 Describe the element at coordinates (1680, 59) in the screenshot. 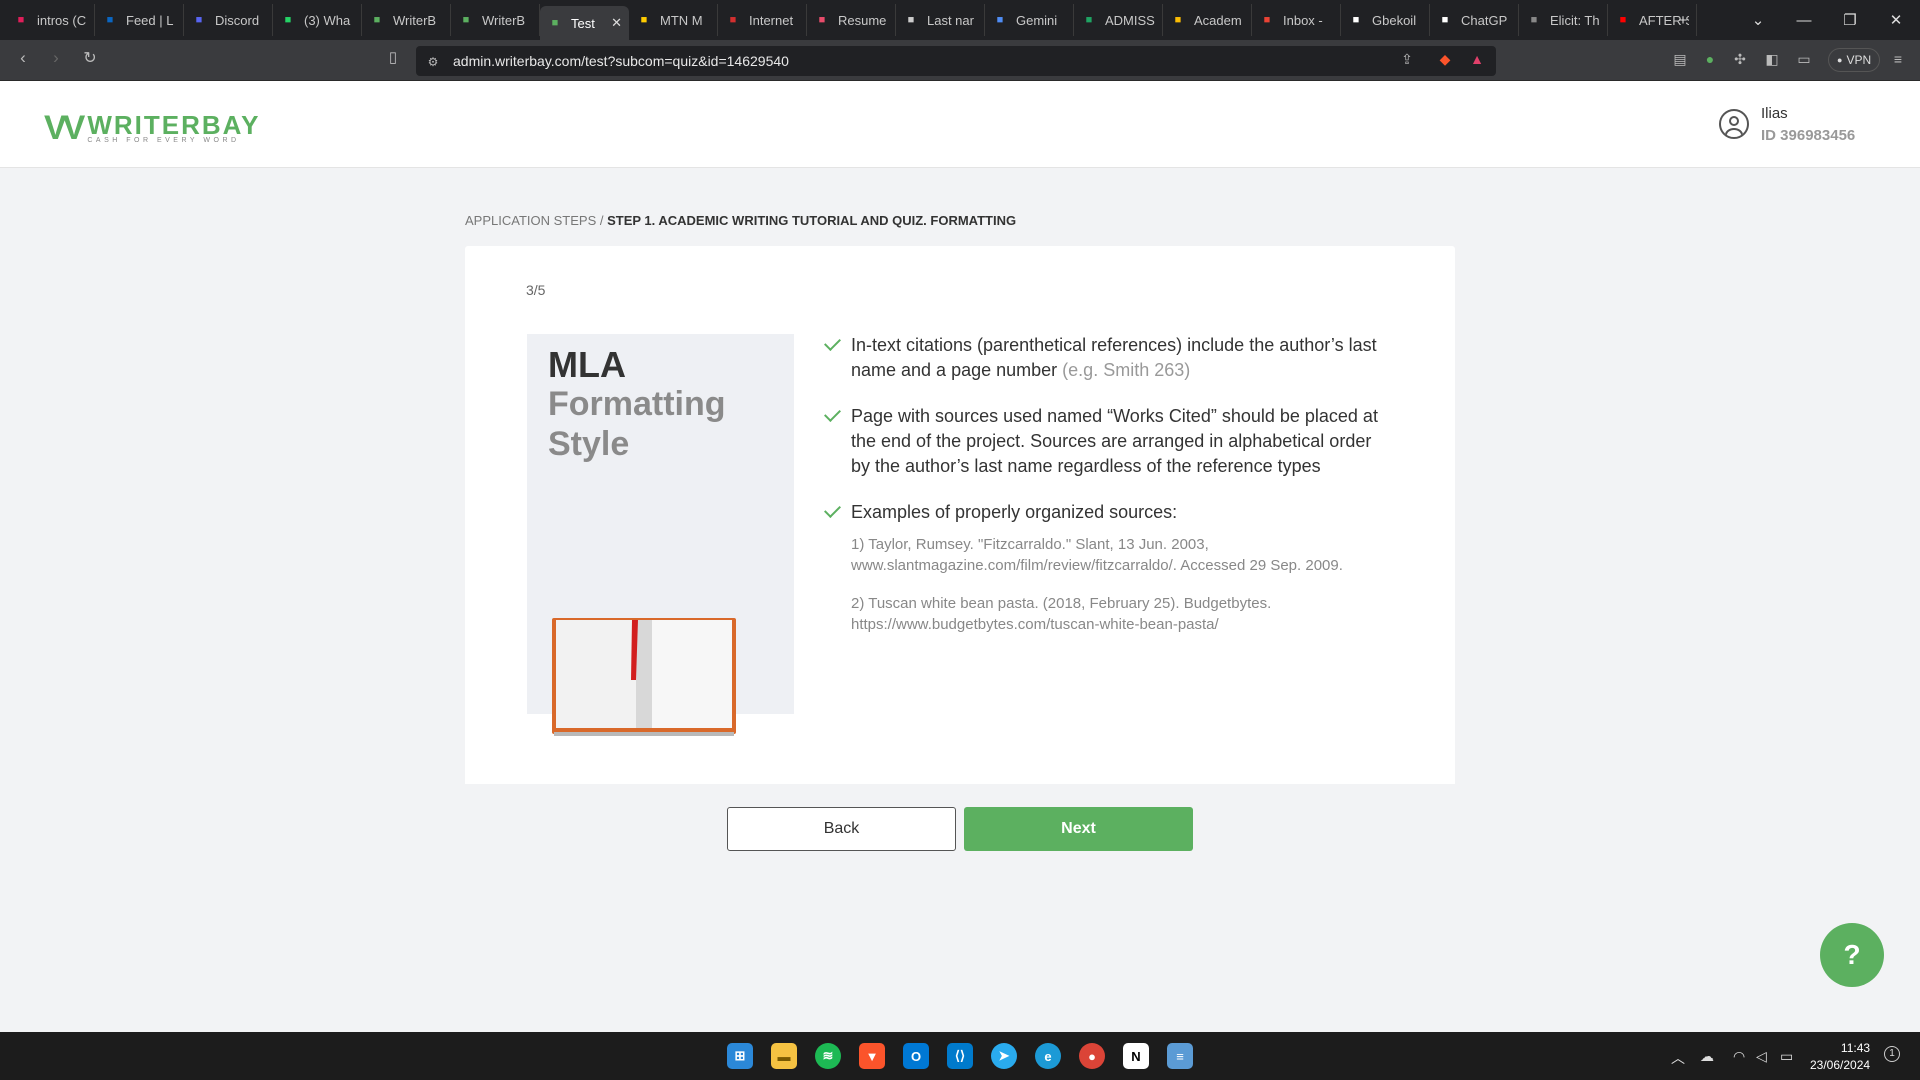

I see `reading-list-icon: ▤` at that location.